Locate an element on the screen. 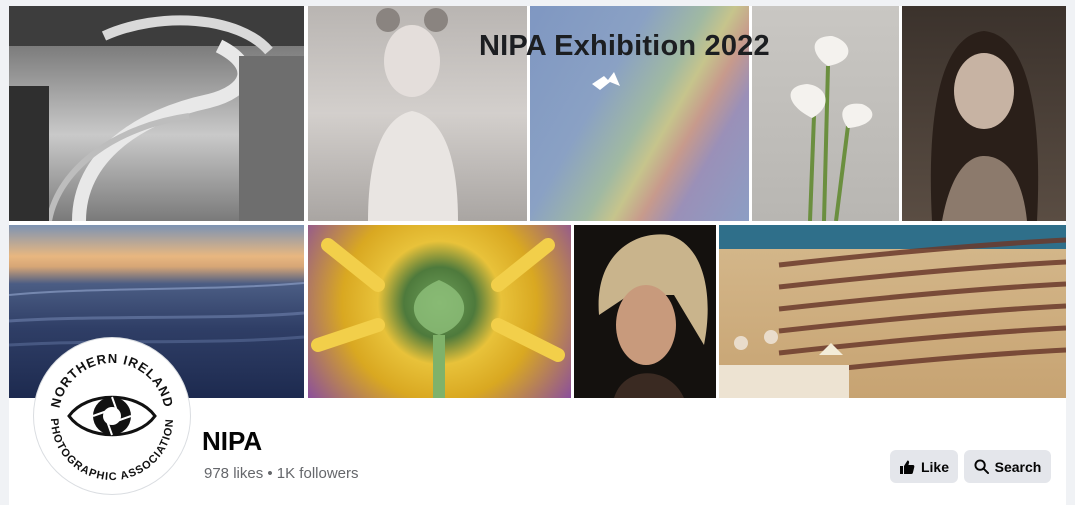  like-label: Like is located at coordinates (934, 466).